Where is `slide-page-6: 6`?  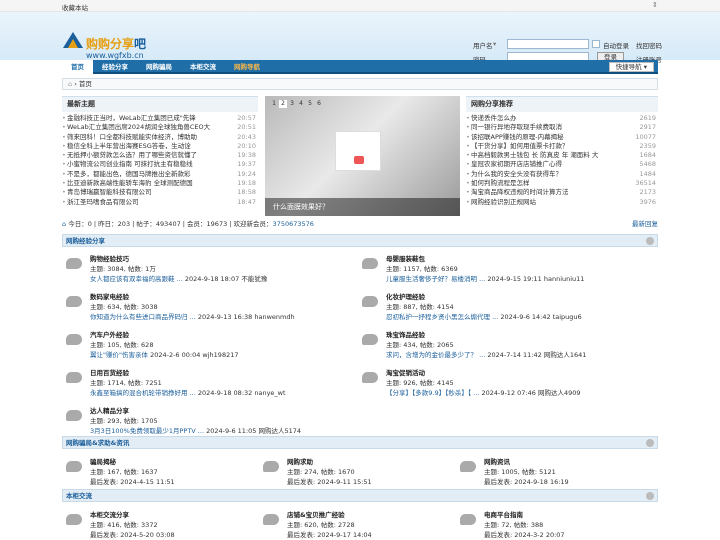
slide-page-6: 6 is located at coordinates (319, 104).